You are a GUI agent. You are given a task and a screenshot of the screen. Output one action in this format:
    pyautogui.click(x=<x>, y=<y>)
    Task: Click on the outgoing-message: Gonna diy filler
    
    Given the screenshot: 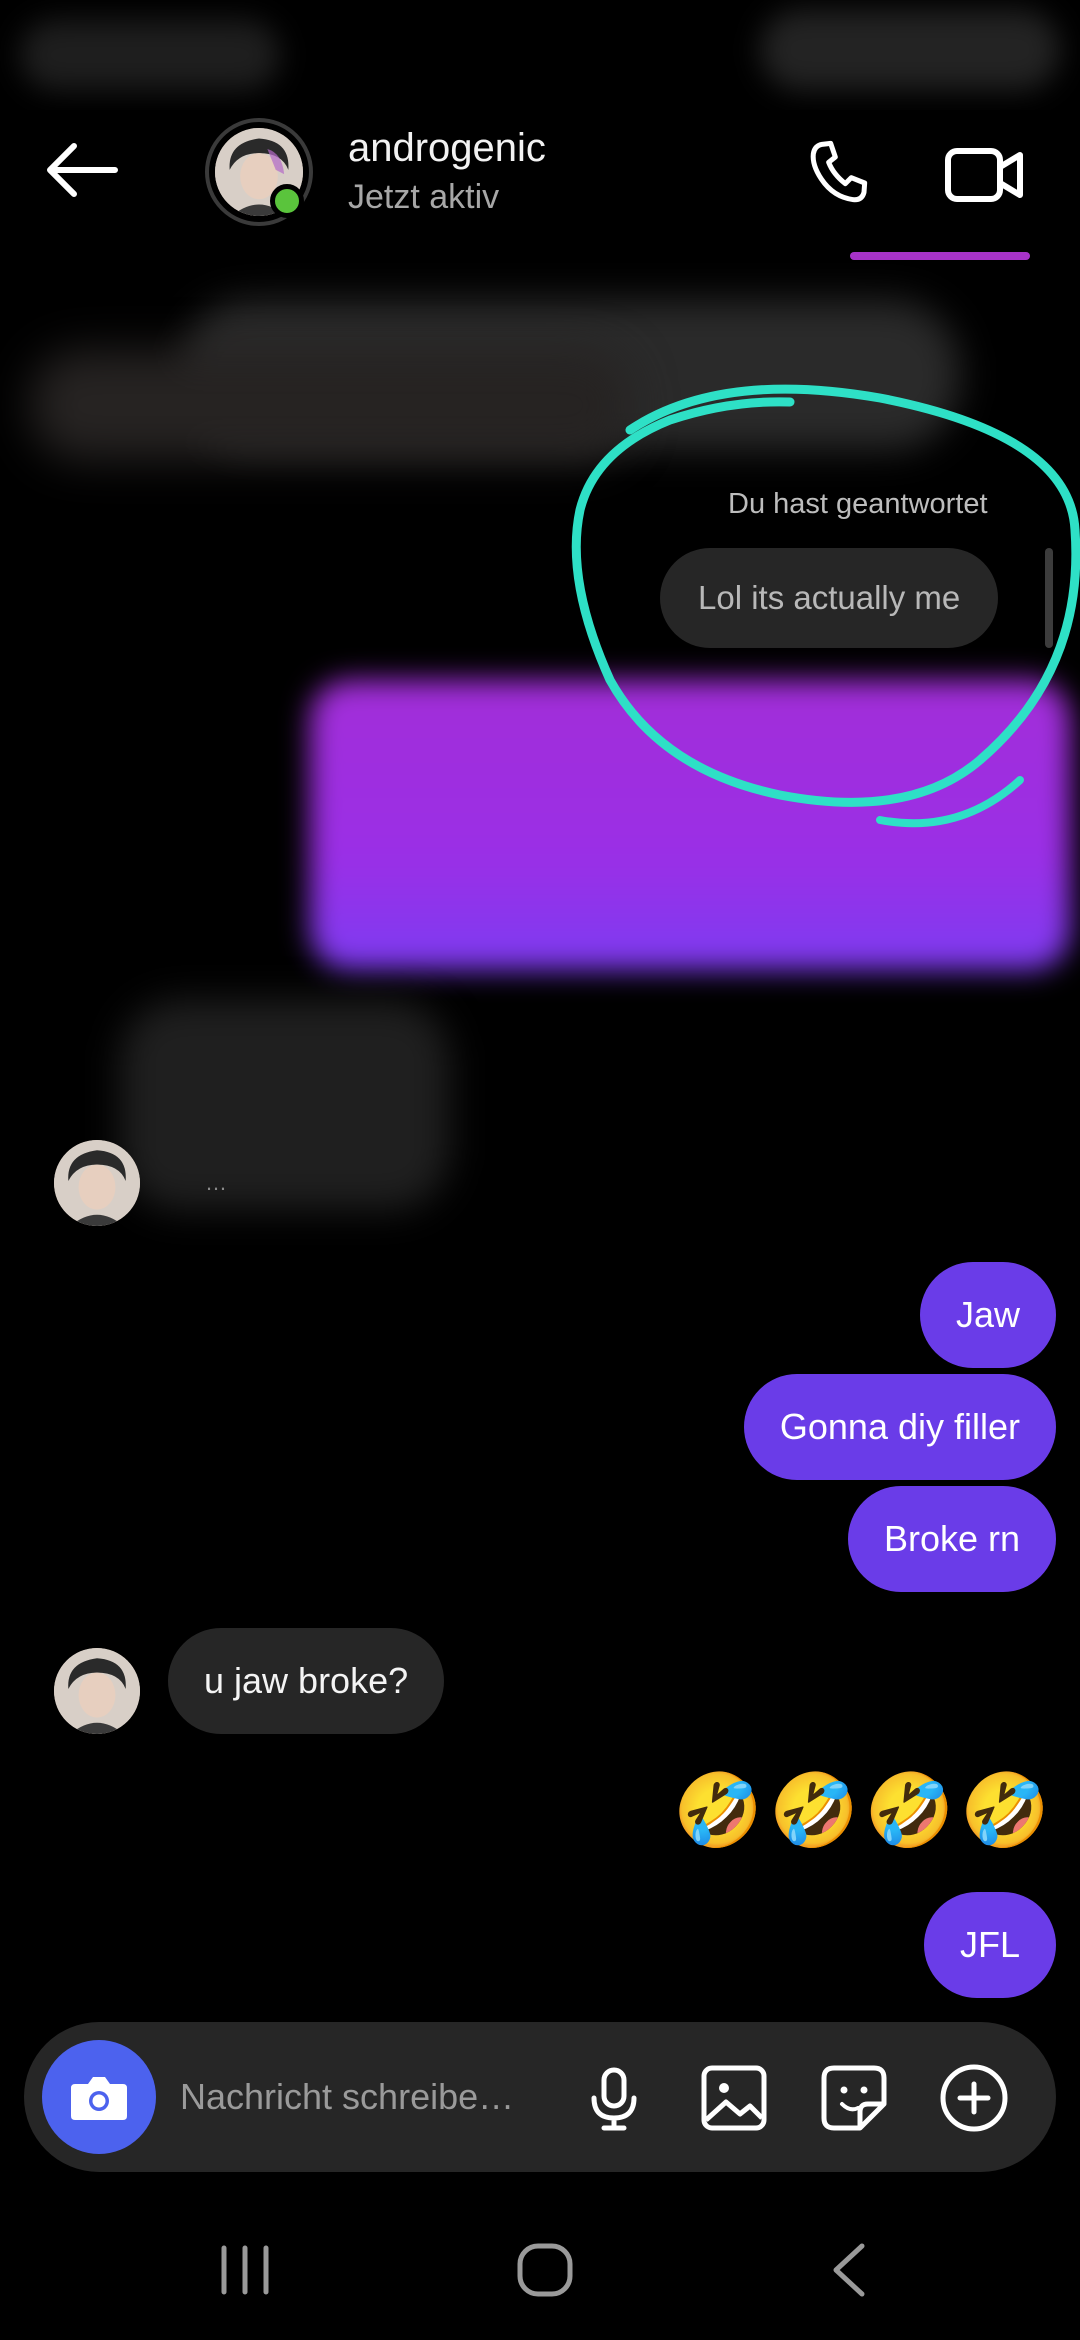 What is the action you would take?
    pyautogui.click(x=899, y=1427)
    